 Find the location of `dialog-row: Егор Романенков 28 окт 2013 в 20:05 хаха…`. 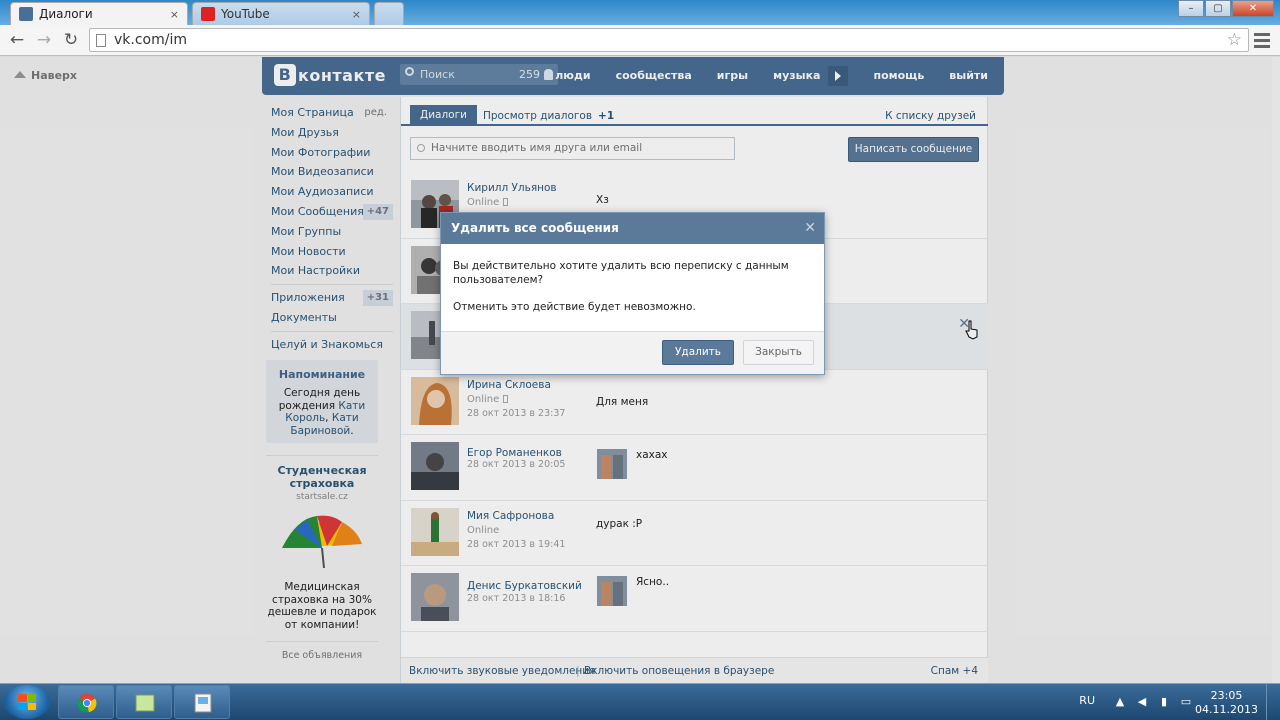

dialog-row: Егор Романенков 28 окт 2013 в 20:05 хаха… is located at coordinates (694, 468).